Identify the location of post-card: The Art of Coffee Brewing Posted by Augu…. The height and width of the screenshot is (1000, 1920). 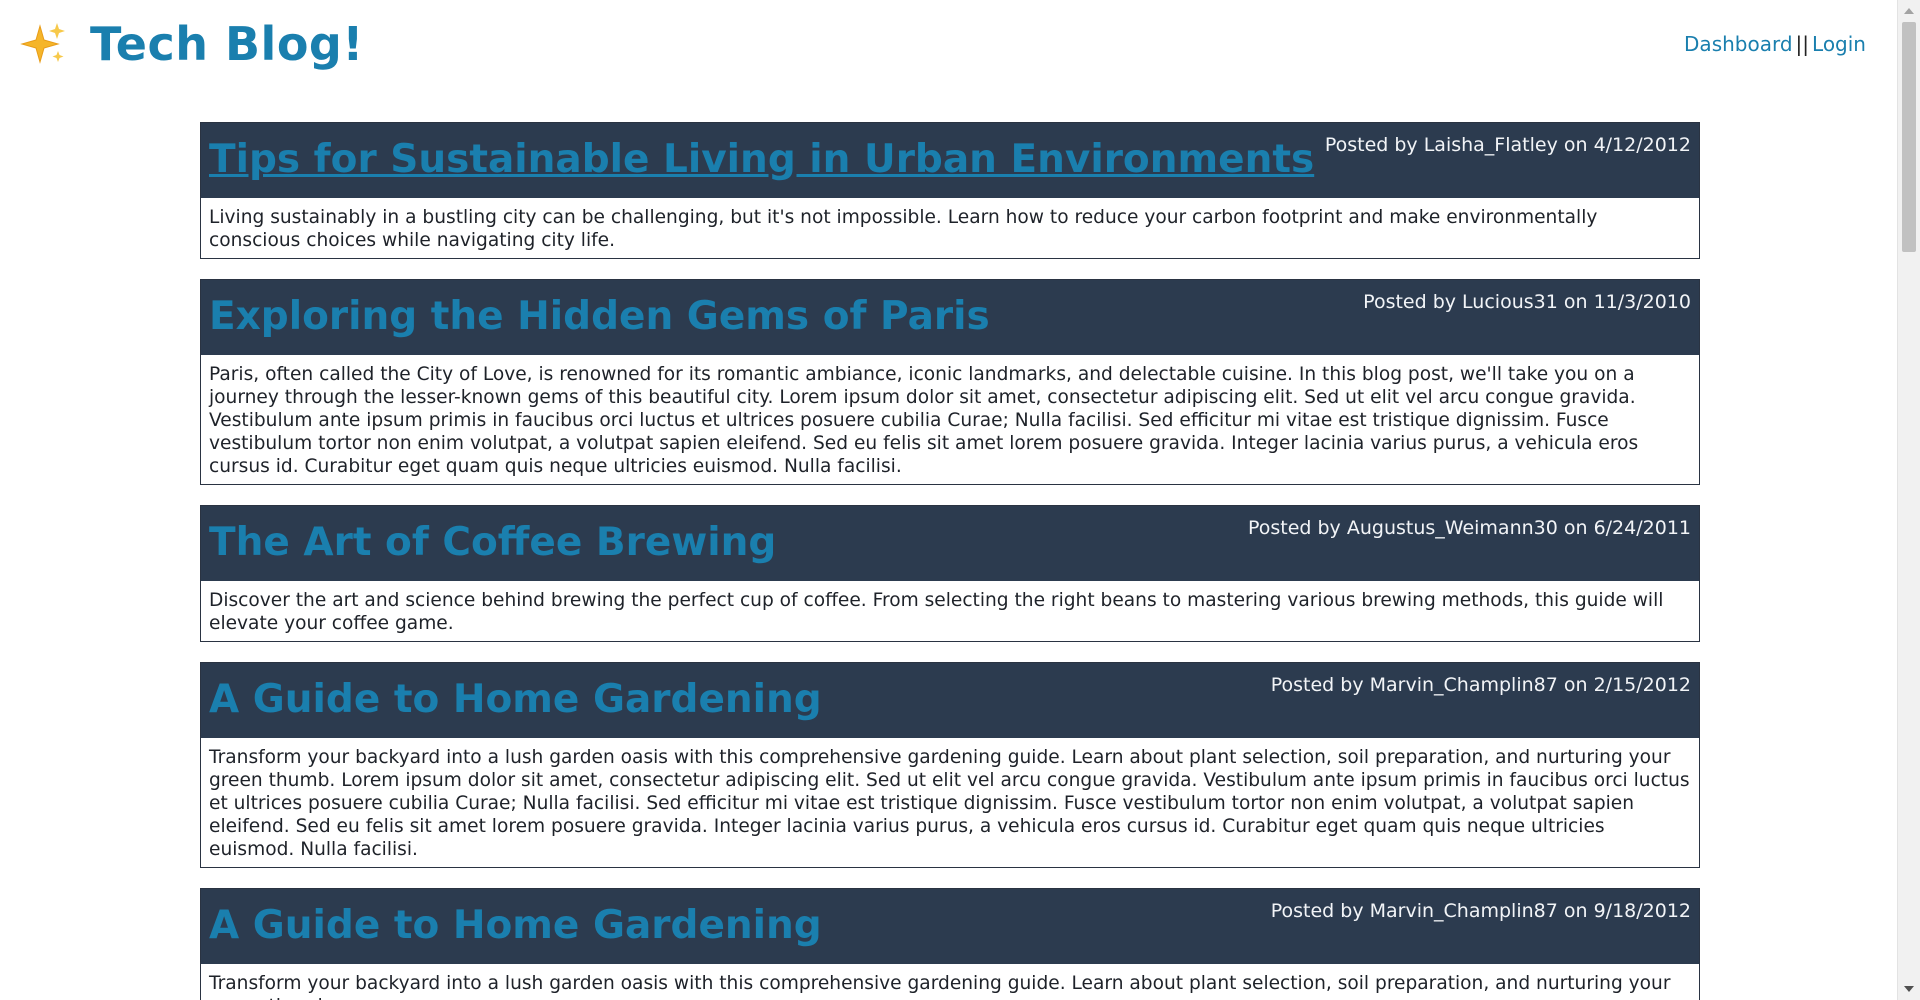
(950, 573).